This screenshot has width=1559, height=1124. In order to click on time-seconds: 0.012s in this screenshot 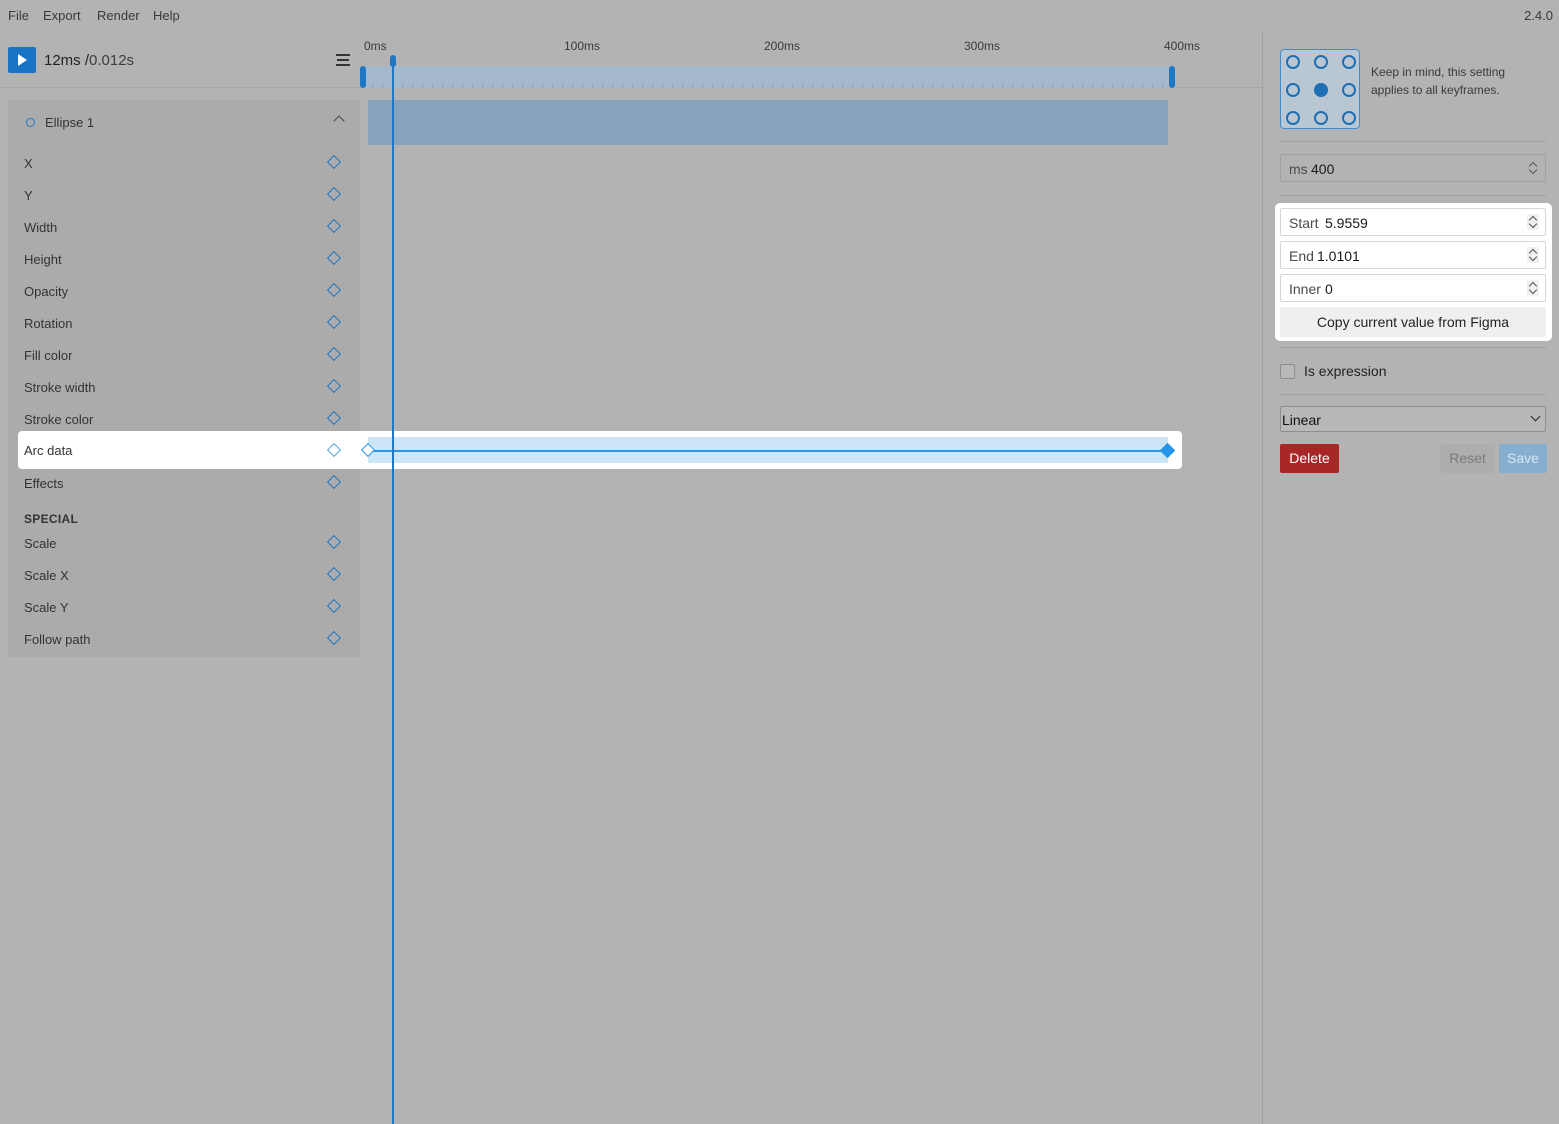, I will do `click(112, 60)`.